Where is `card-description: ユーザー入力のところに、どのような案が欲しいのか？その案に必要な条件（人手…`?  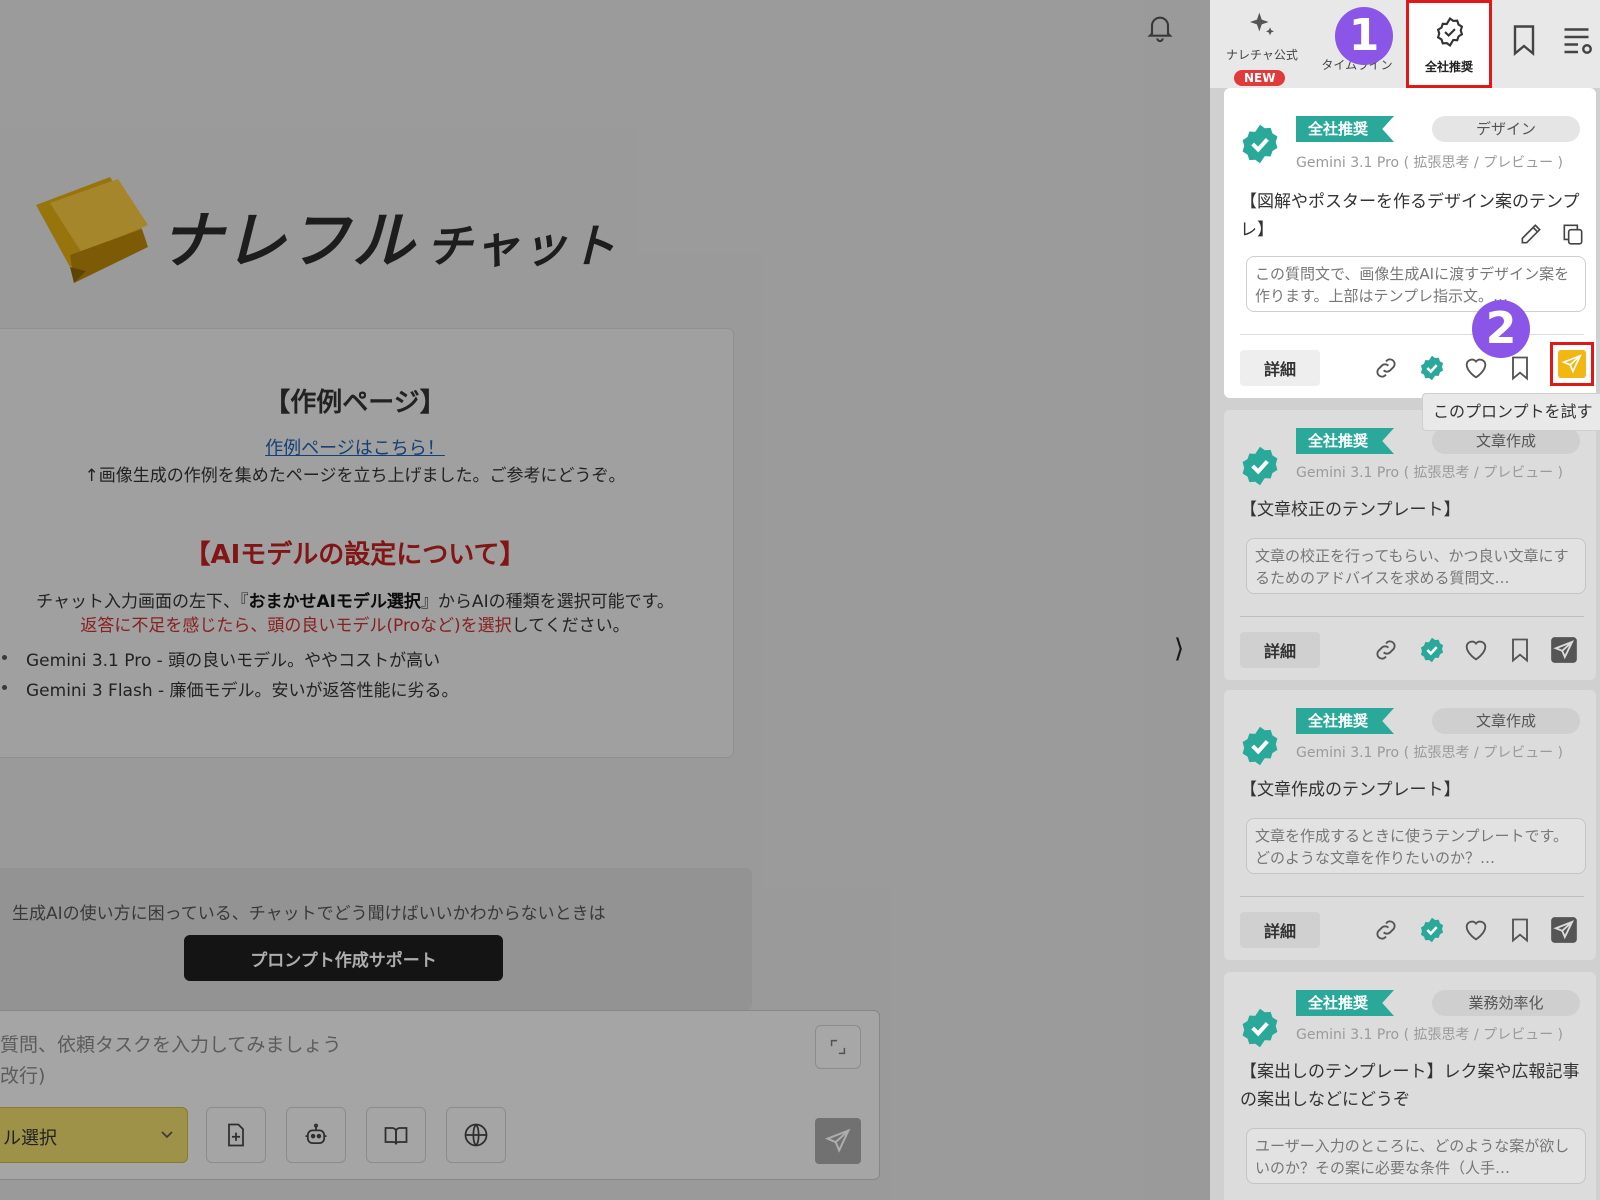
card-description: ユーザー入力のところに、どのような案が欲しいのか？その案に必要な条件（人手… is located at coordinates (1416, 1156).